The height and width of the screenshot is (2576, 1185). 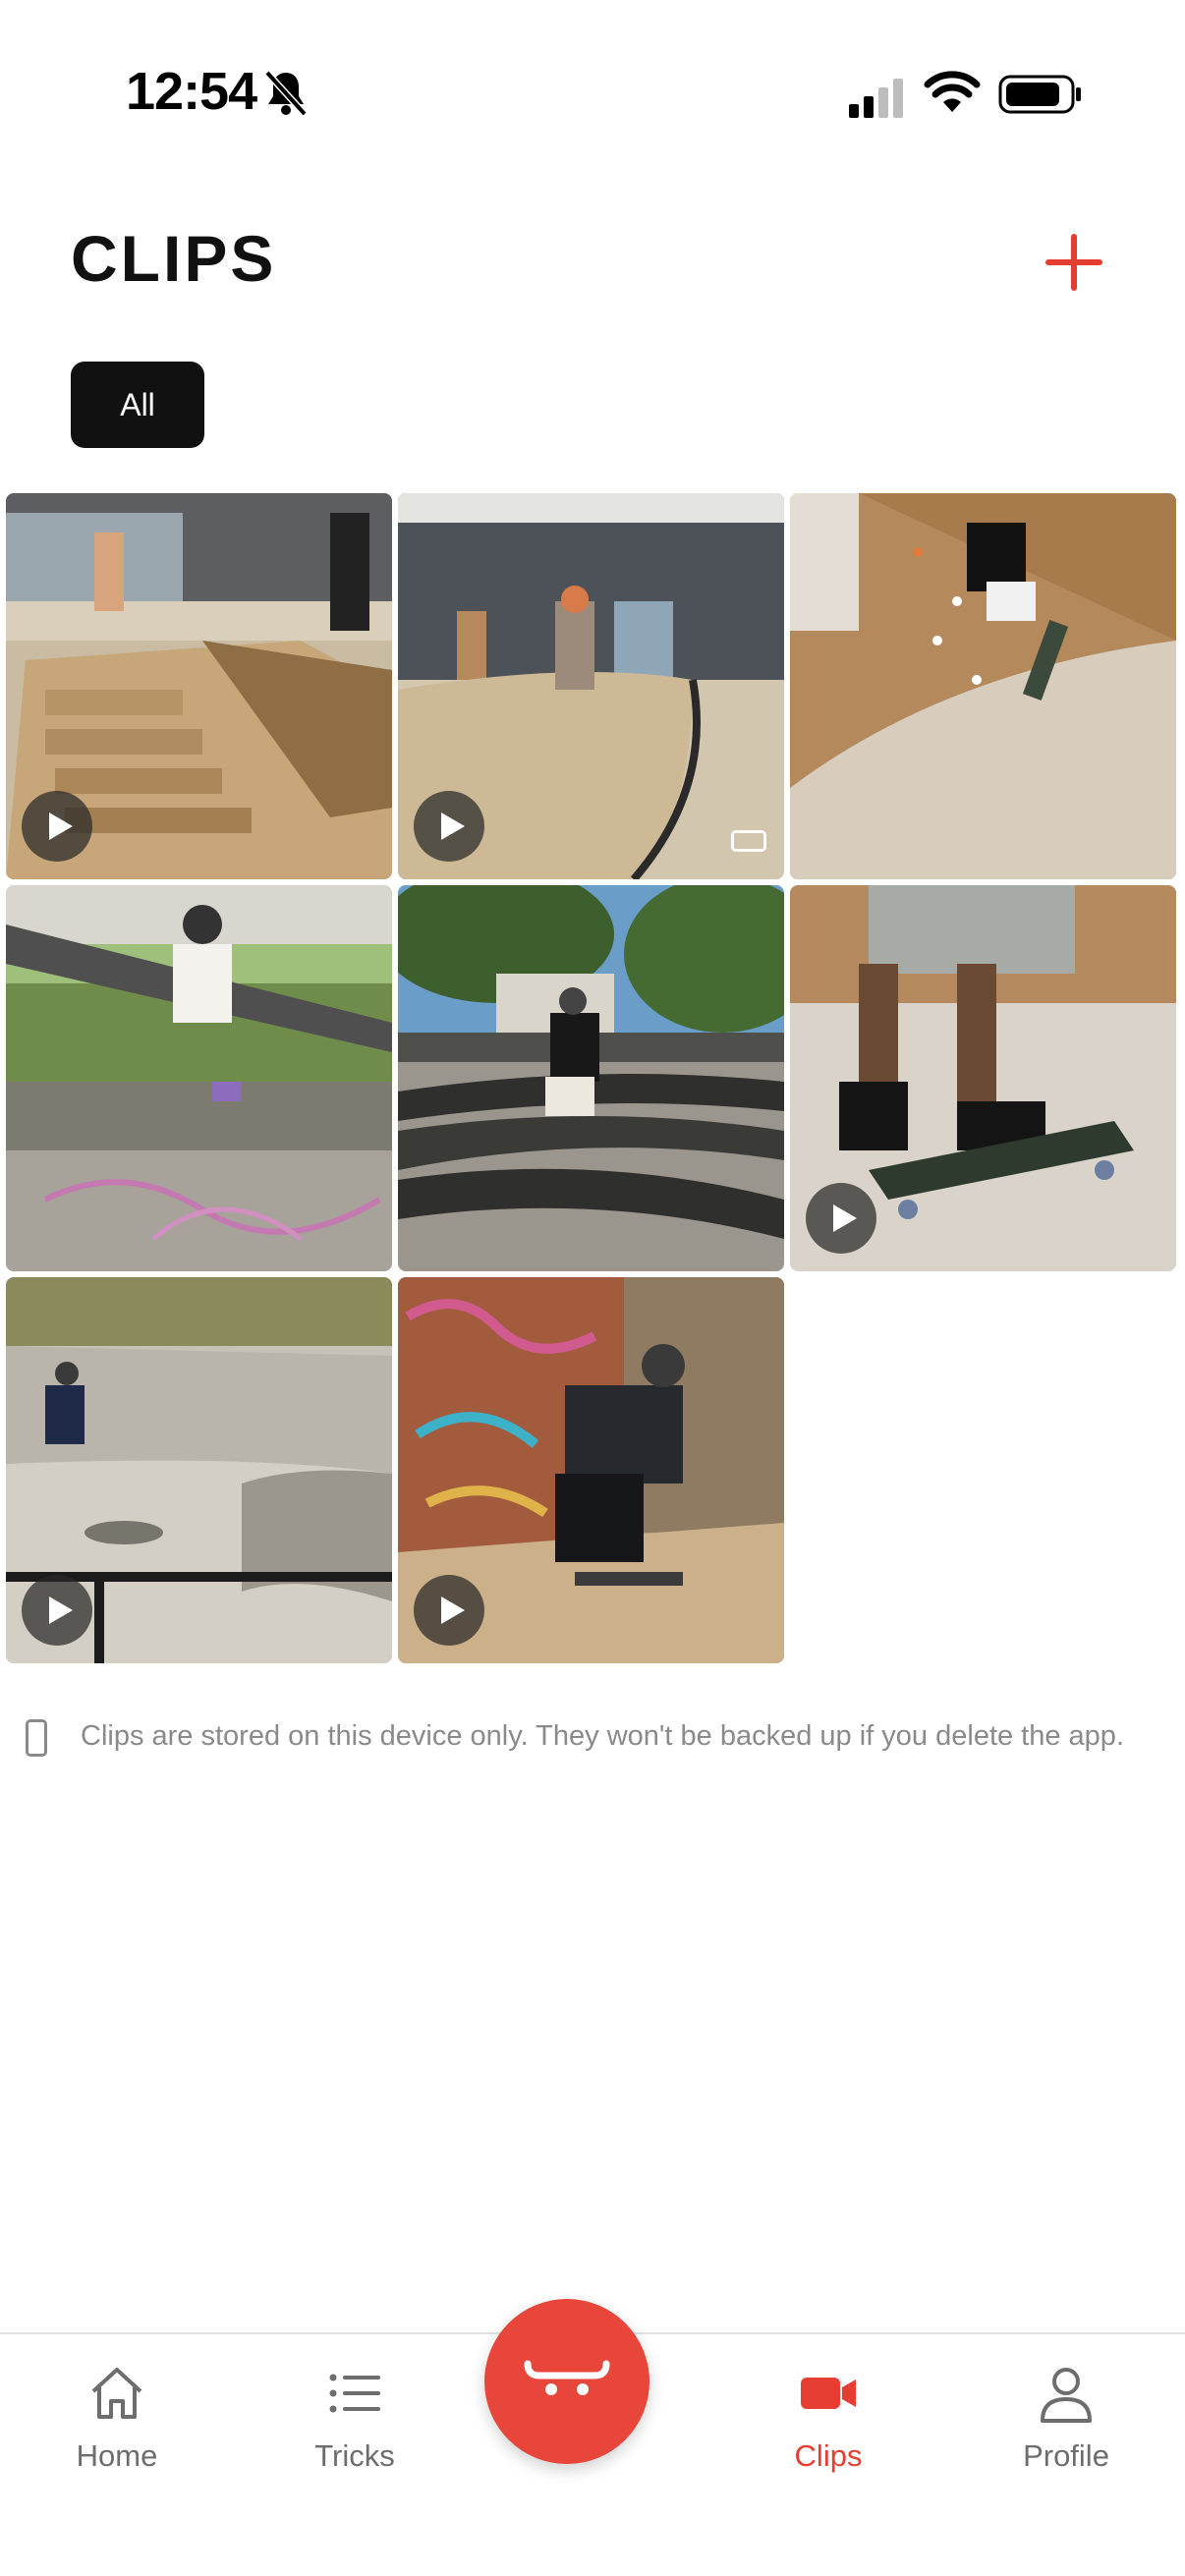 I want to click on battery-icon, so click(x=1040, y=94).